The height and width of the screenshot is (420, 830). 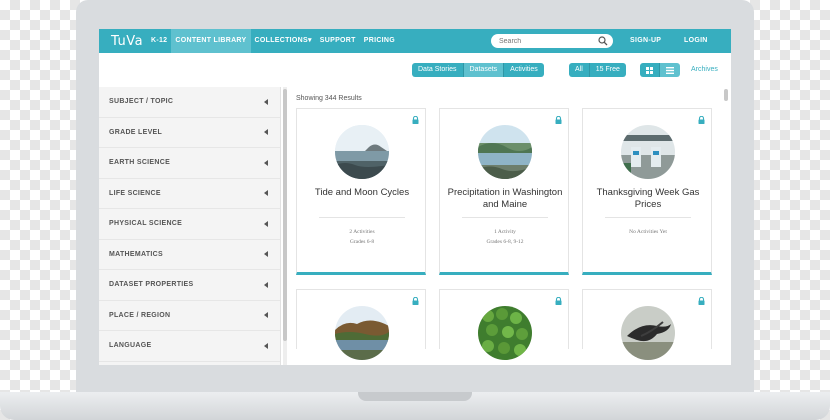 What do you see at coordinates (136, 132) in the screenshot?
I see `filter-label: GRADE LEVEL` at bounding box center [136, 132].